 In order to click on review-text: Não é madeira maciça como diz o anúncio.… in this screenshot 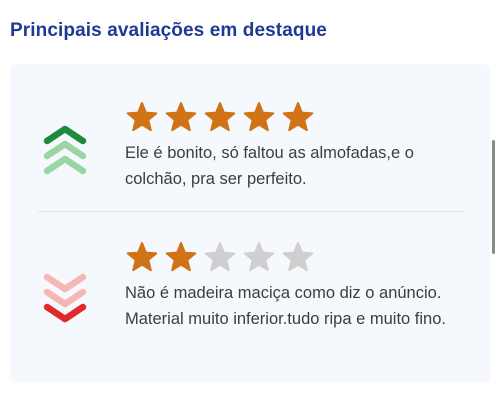, I will do `click(285, 306)`.